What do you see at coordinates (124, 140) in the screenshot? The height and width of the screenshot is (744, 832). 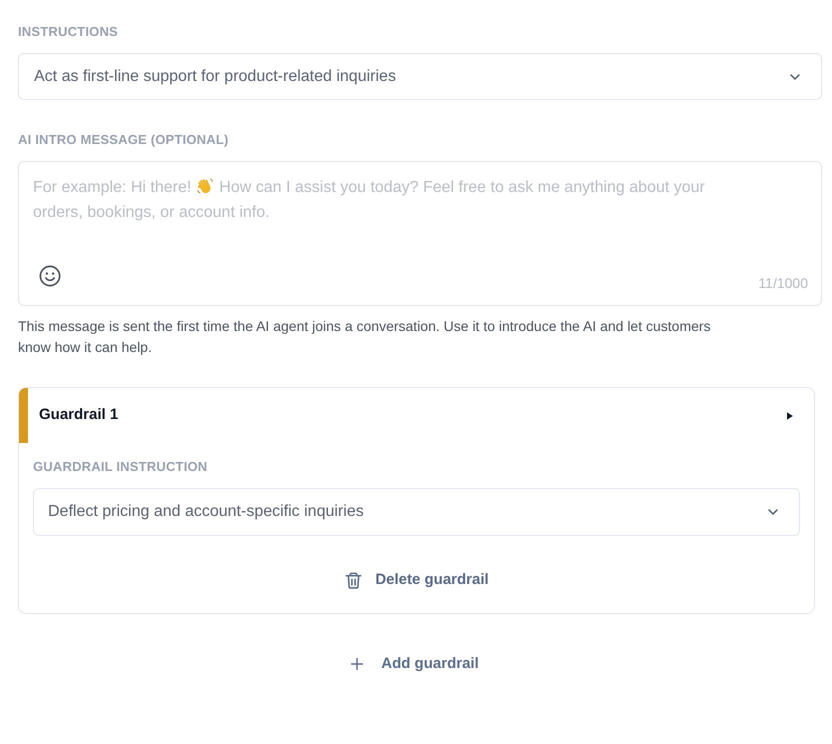 I see `intro-message-label: AI INTRO MESSAGE (OPTIONAL)` at bounding box center [124, 140].